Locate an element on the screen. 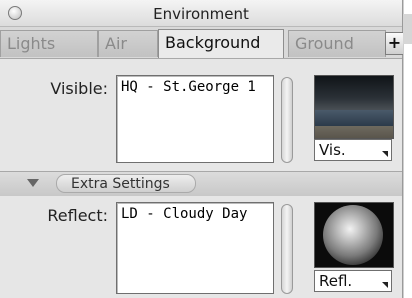 The width and height of the screenshot is (412, 298). tab-bar: Lights Air Background Ground + is located at coordinates (202, 43).